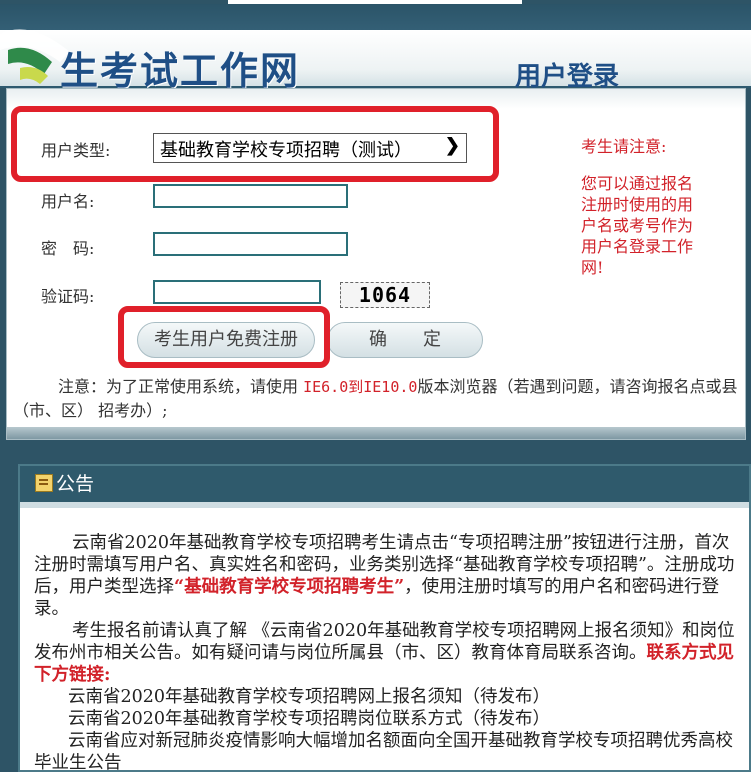  What do you see at coordinates (384, 505) in the screenshot?
I see `header-divider` at bounding box center [384, 505].